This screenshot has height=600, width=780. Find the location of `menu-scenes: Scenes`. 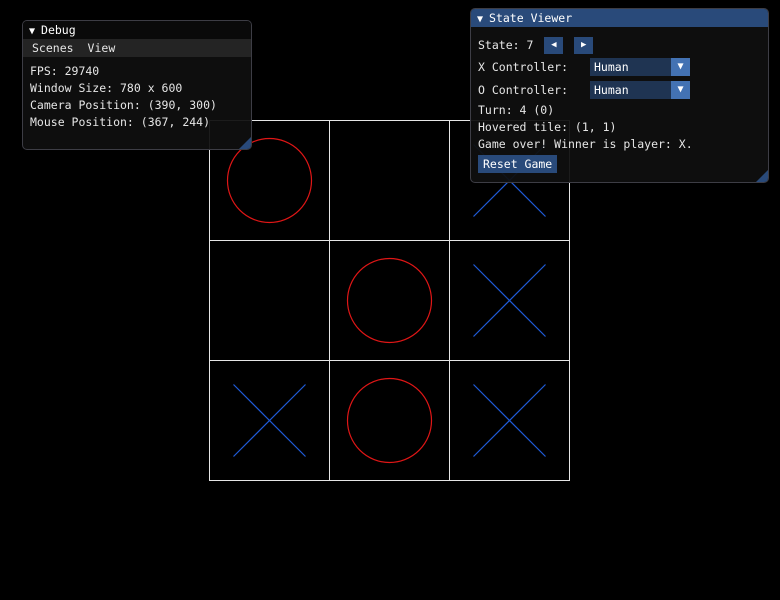

menu-scenes: Scenes is located at coordinates (53, 48).